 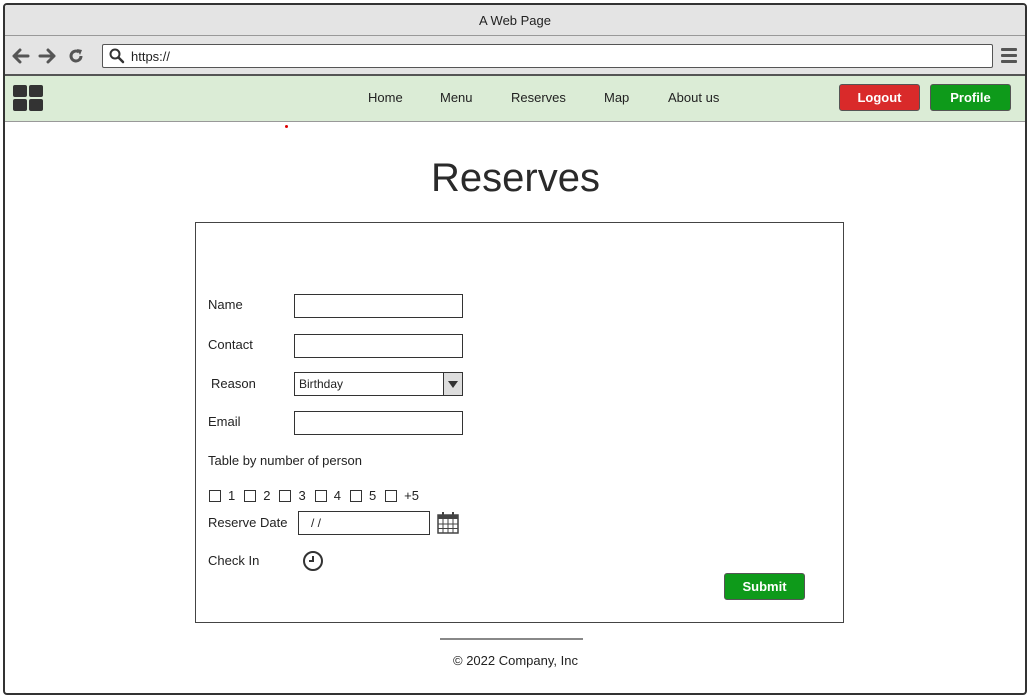 I want to click on submit-button: Submit, so click(x=764, y=586).